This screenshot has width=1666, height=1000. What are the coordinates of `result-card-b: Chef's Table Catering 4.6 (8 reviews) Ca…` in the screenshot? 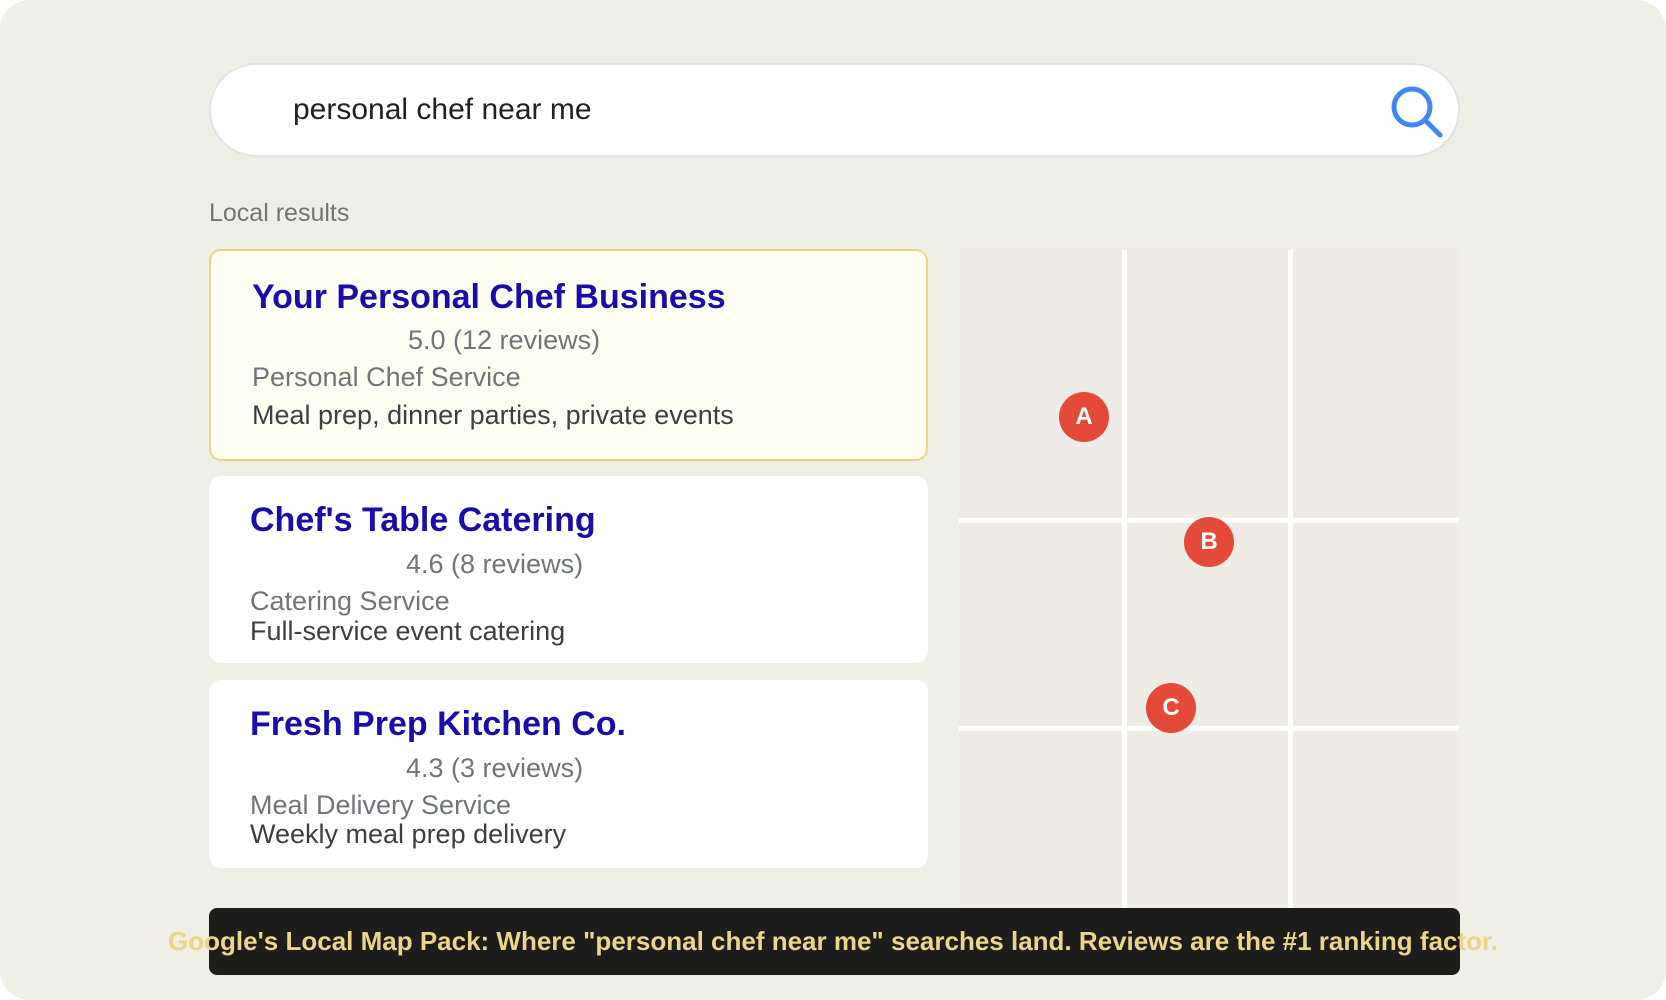 It's located at (568, 569).